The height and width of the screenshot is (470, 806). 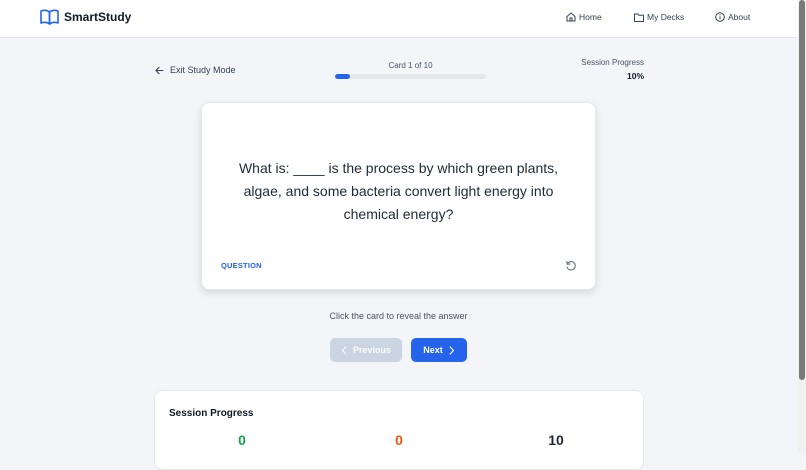 I want to click on nav-home: Home, so click(x=584, y=17).